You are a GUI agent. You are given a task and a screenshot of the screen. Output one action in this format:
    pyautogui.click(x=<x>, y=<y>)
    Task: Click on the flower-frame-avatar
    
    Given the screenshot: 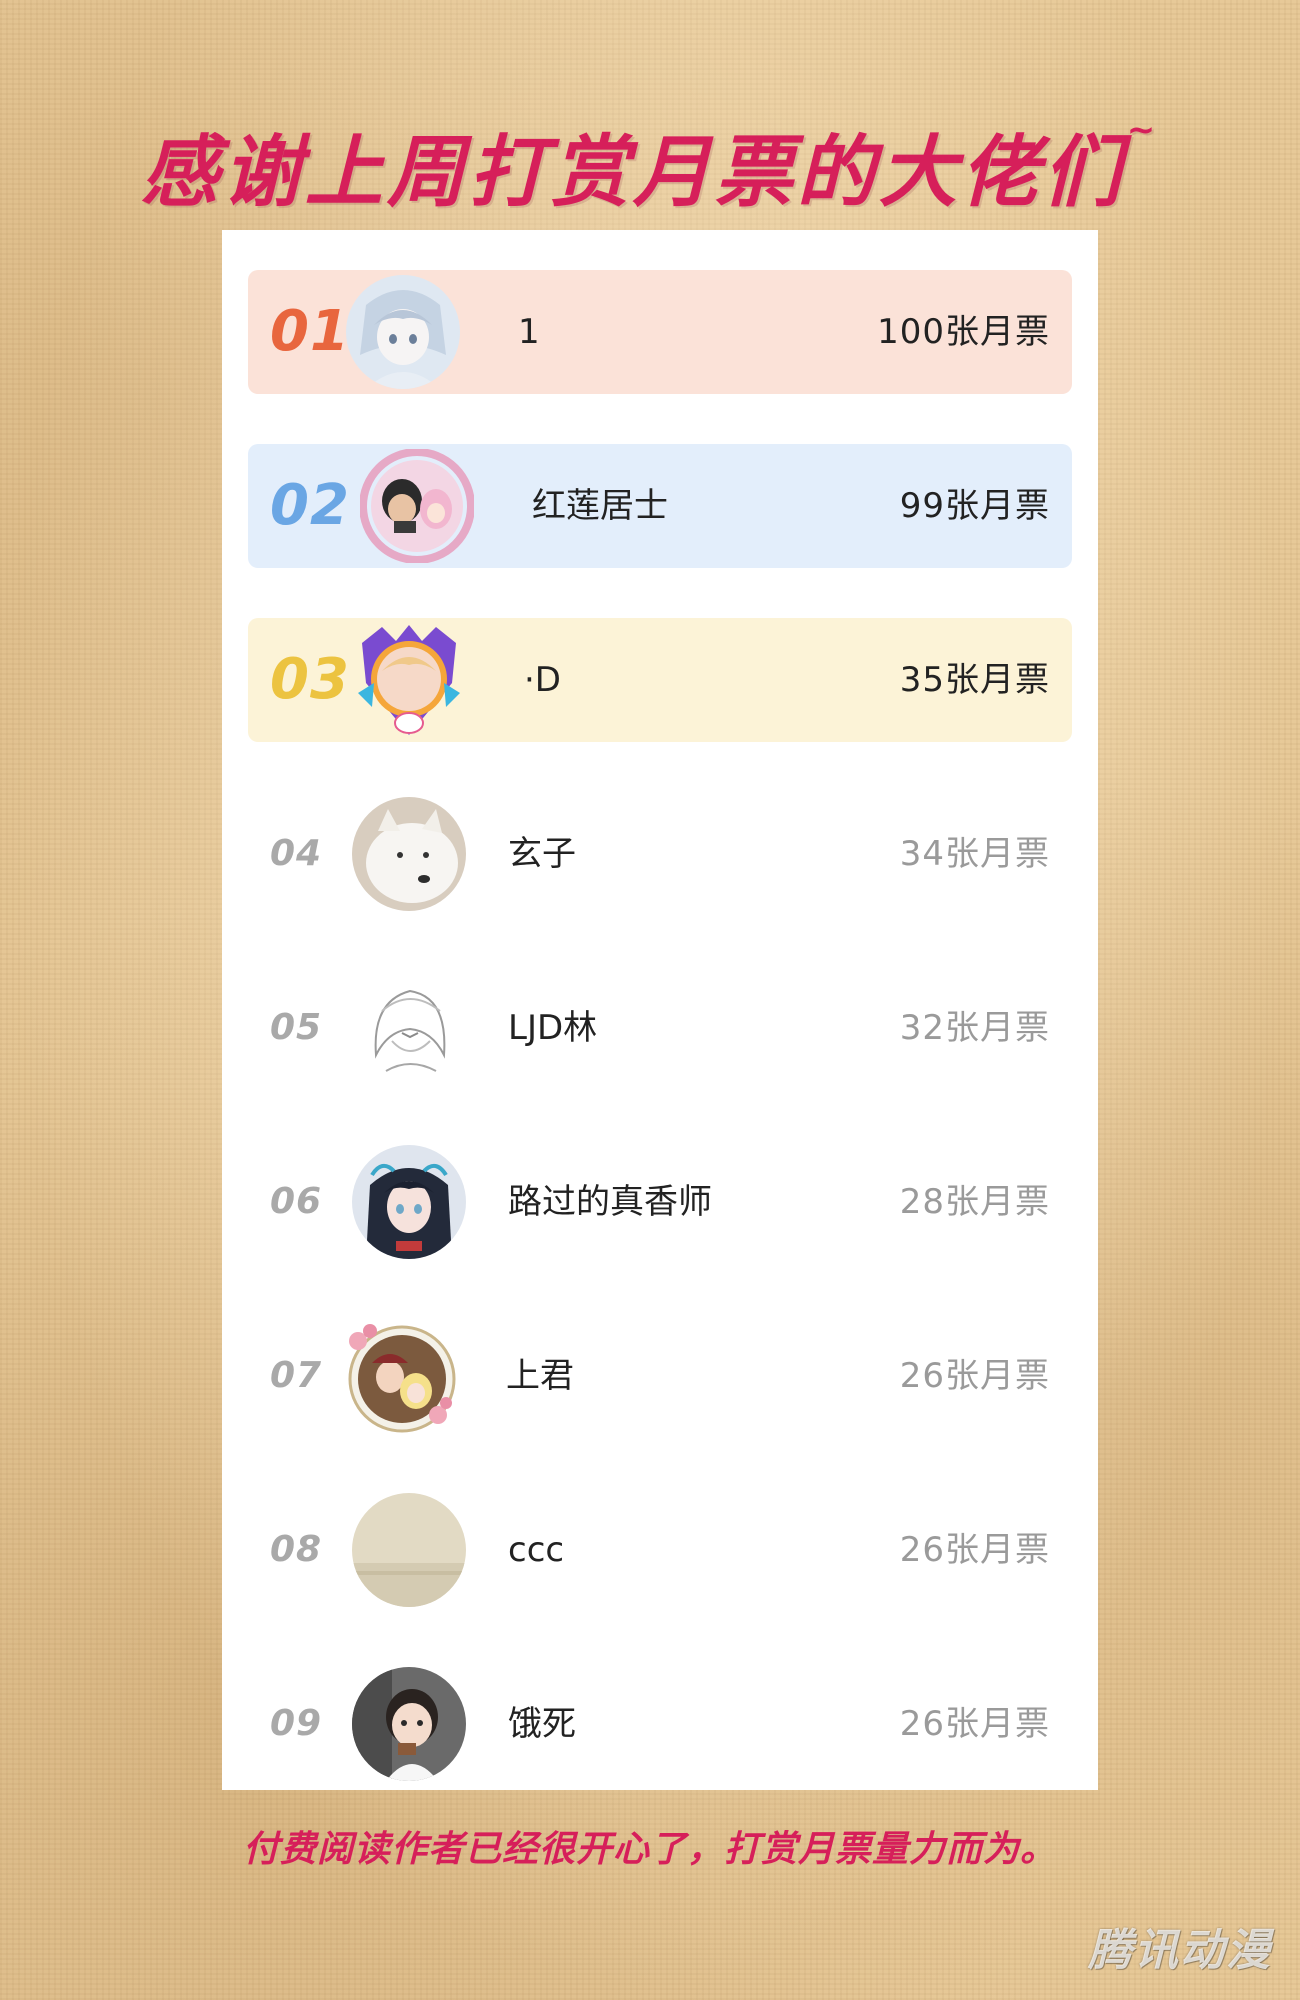 What is the action you would take?
    pyautogui.click(x=399, y=1376)
    